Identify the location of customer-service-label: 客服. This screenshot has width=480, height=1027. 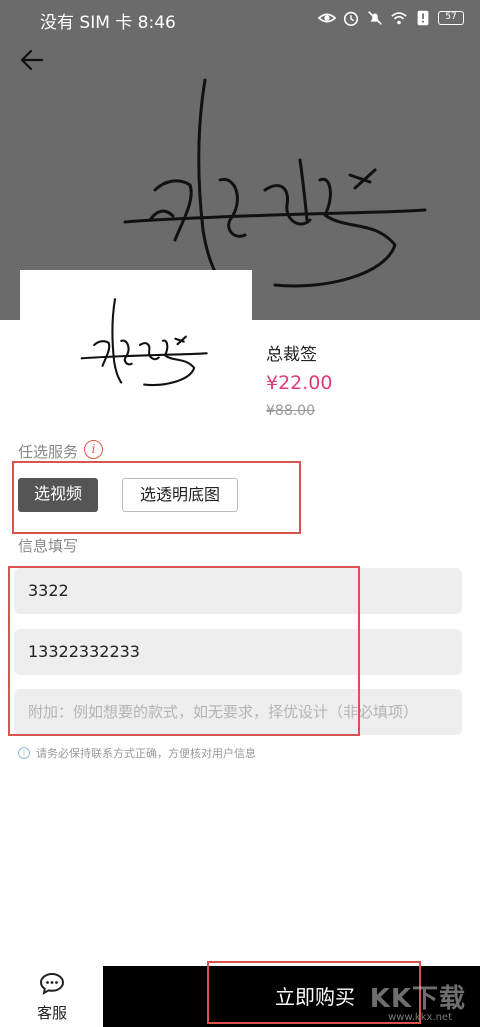
(51, 1013).